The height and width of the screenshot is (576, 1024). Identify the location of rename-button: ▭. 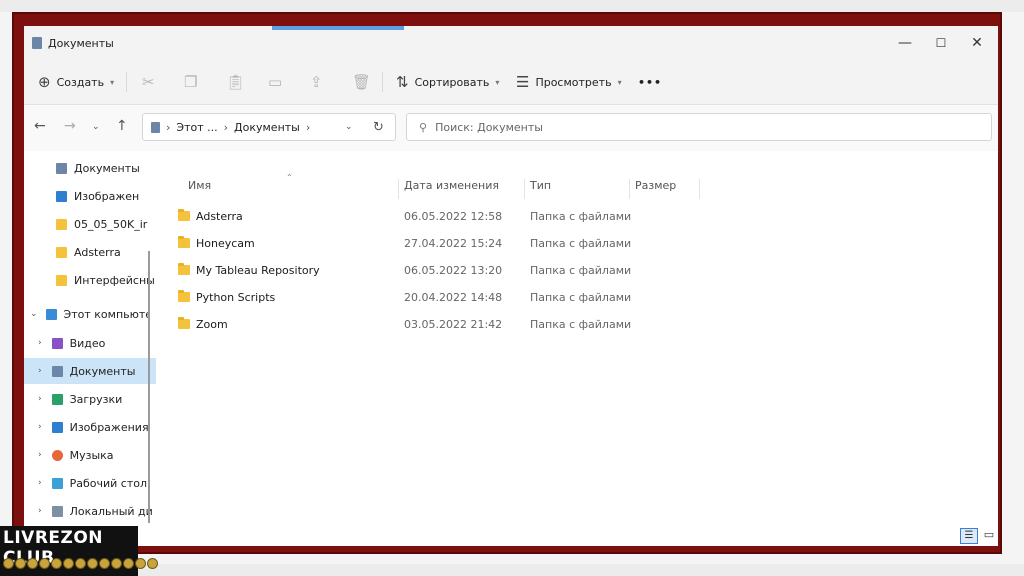
(275, 82).